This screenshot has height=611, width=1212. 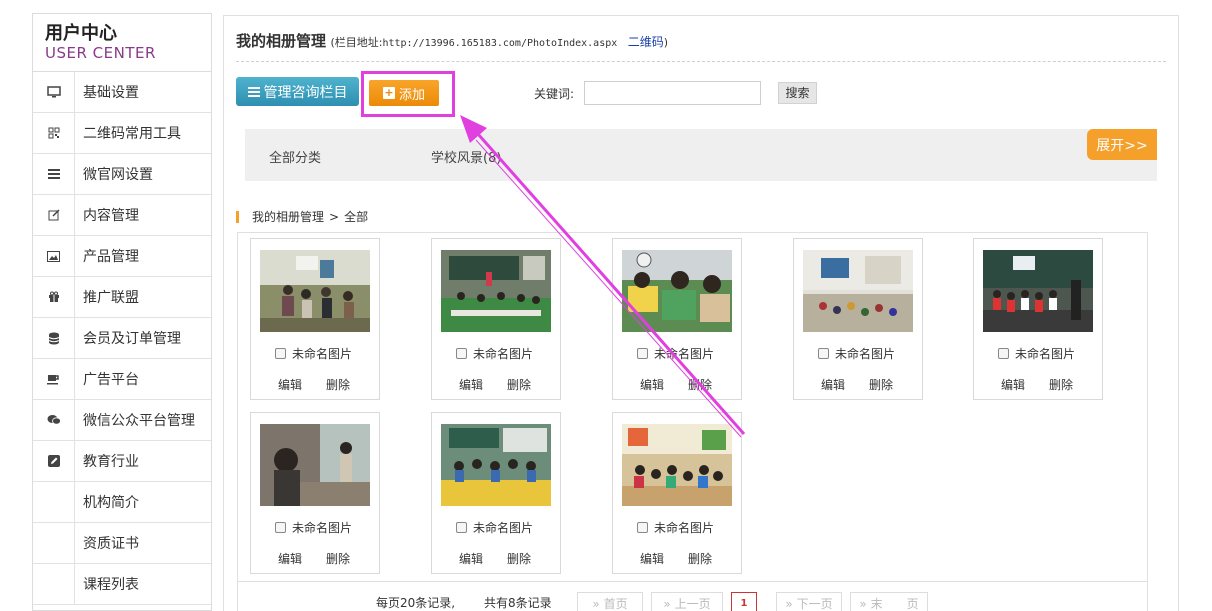 I want to click on sidebar-subitem-certificates: 资质证书, so click(x=122, y=543).